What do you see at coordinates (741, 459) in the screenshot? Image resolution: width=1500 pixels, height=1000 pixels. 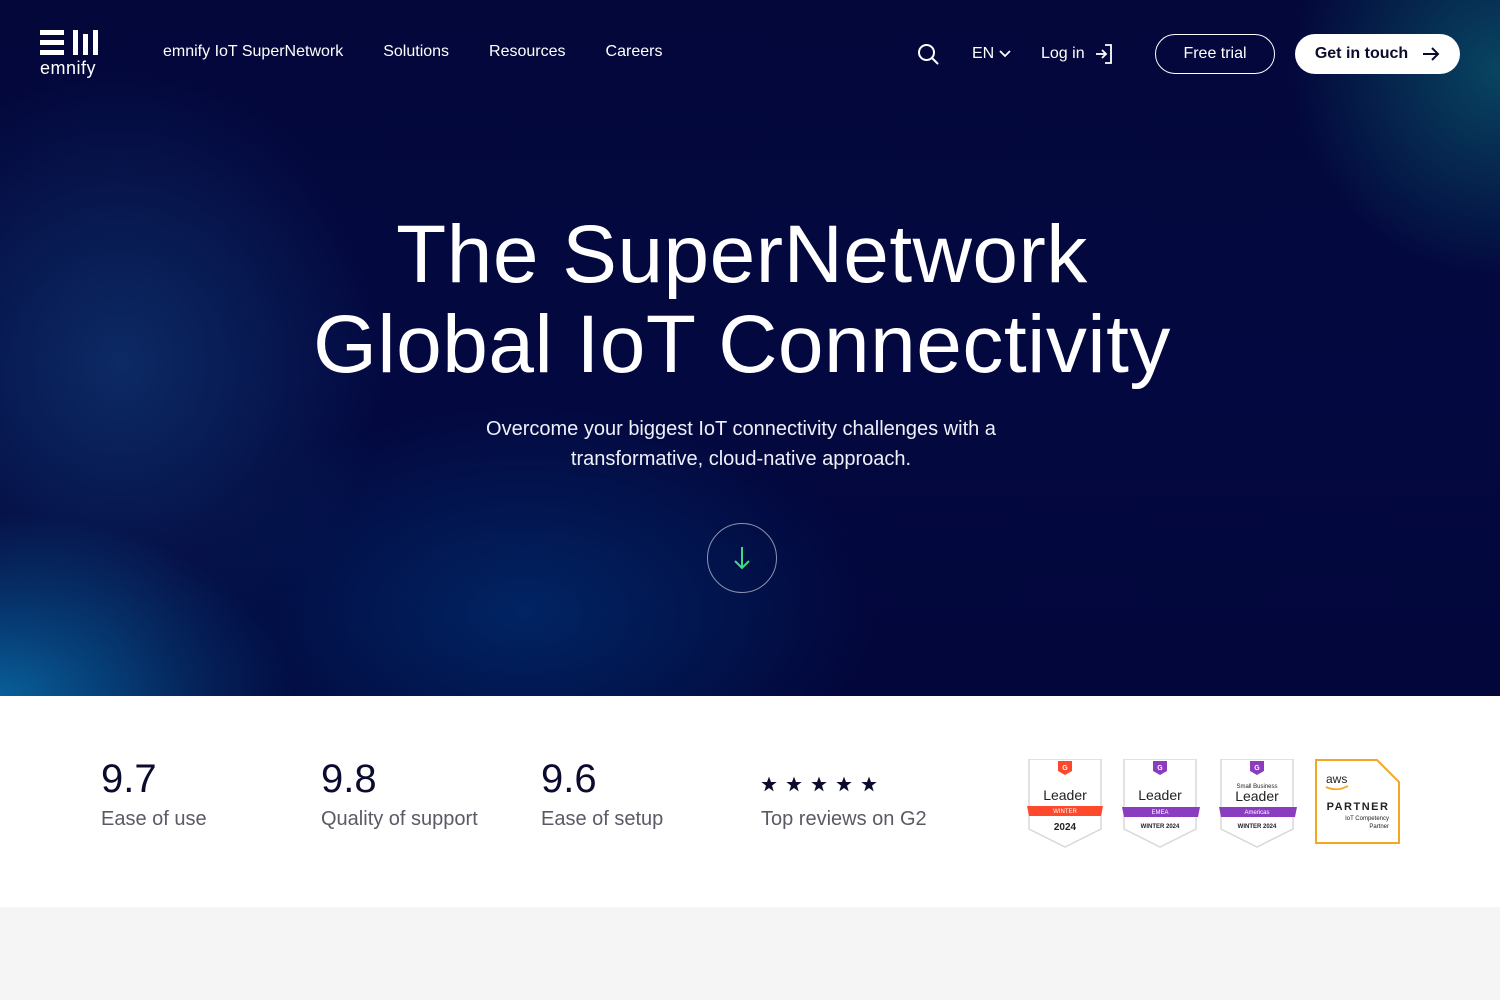 I see `hero-subtitle-line-2: transformative, cloud-native approach.` at bounding box center [741, 459].